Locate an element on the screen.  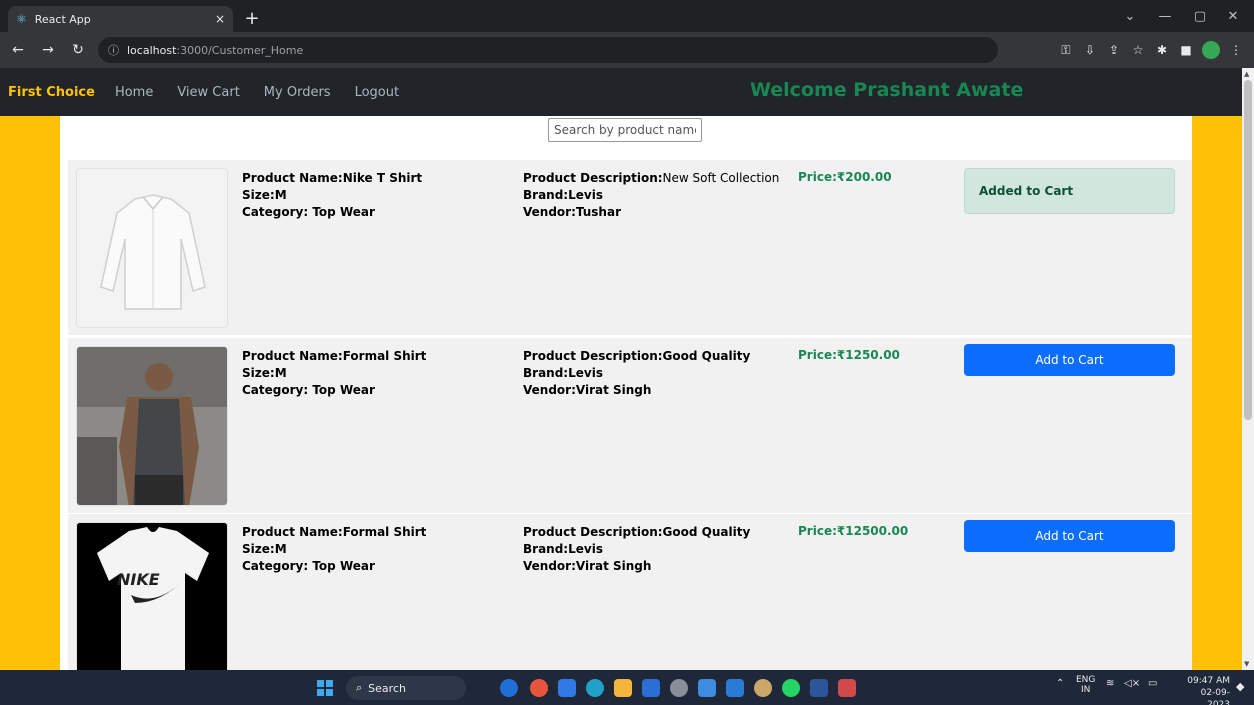
reload-icon: ↻ is located at coordinates (78, 50).